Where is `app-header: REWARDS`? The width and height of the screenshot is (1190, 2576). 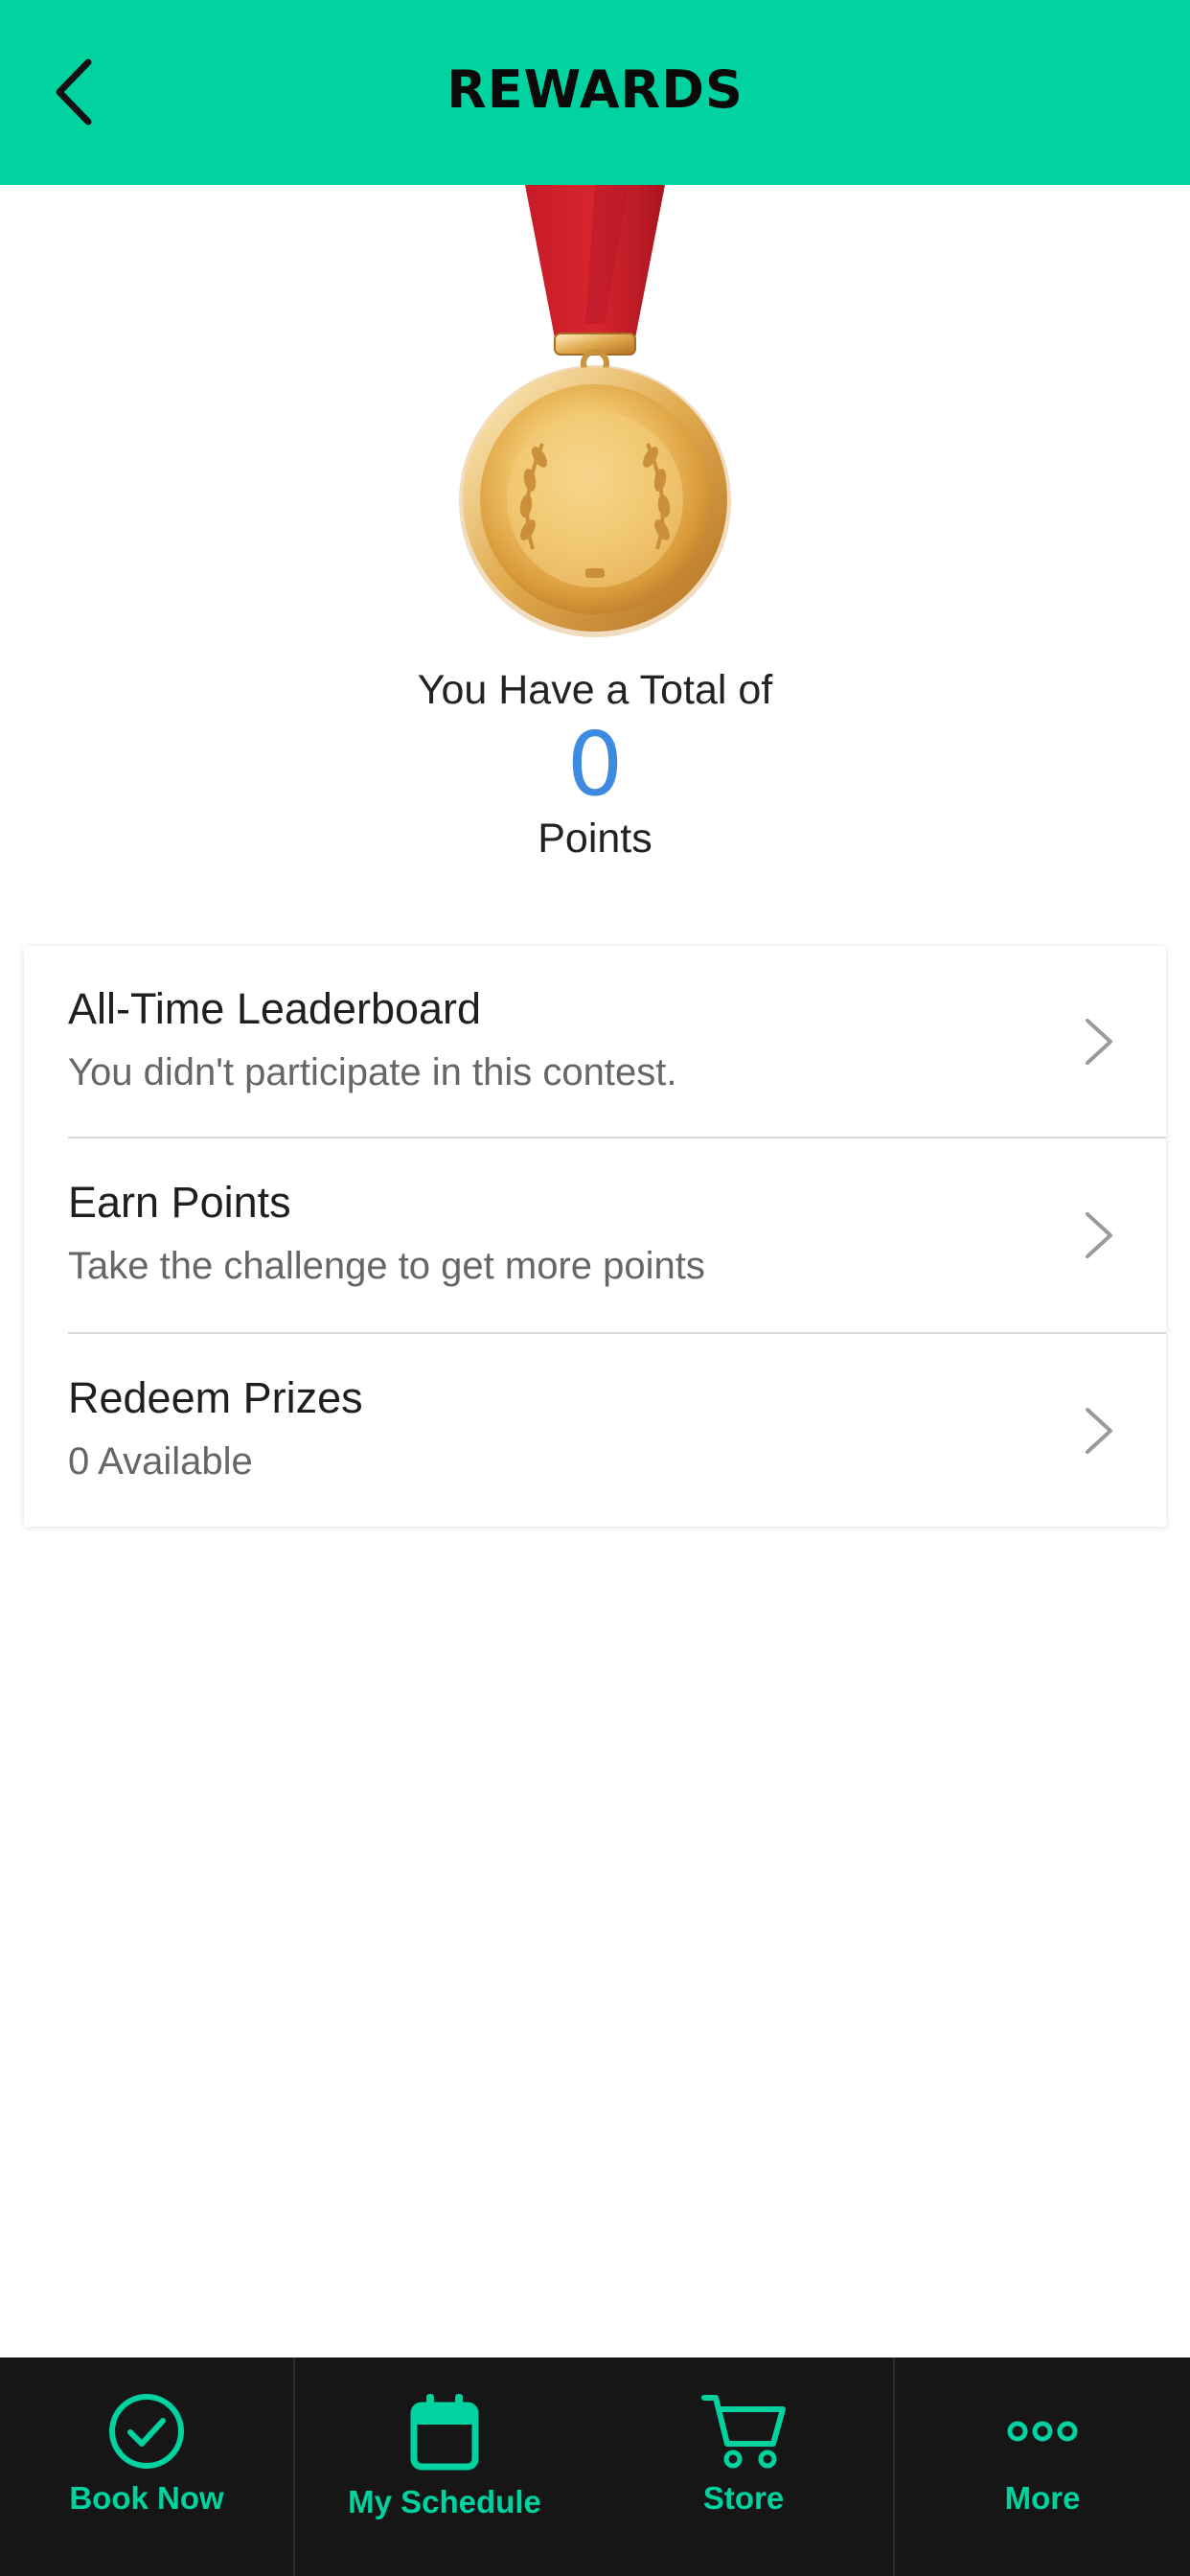 app-header: REWARDS is located at coordinates (595, 92).